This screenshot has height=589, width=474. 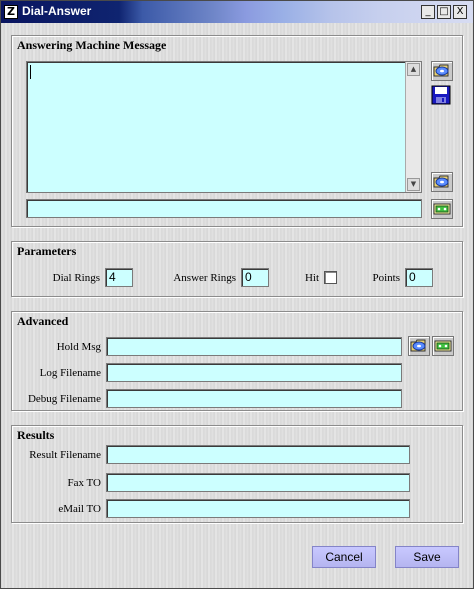 What do you see at coordinates (311, 278) in the screenshot?
I see `hit-label: Hit` at bounding box center [311, 278].